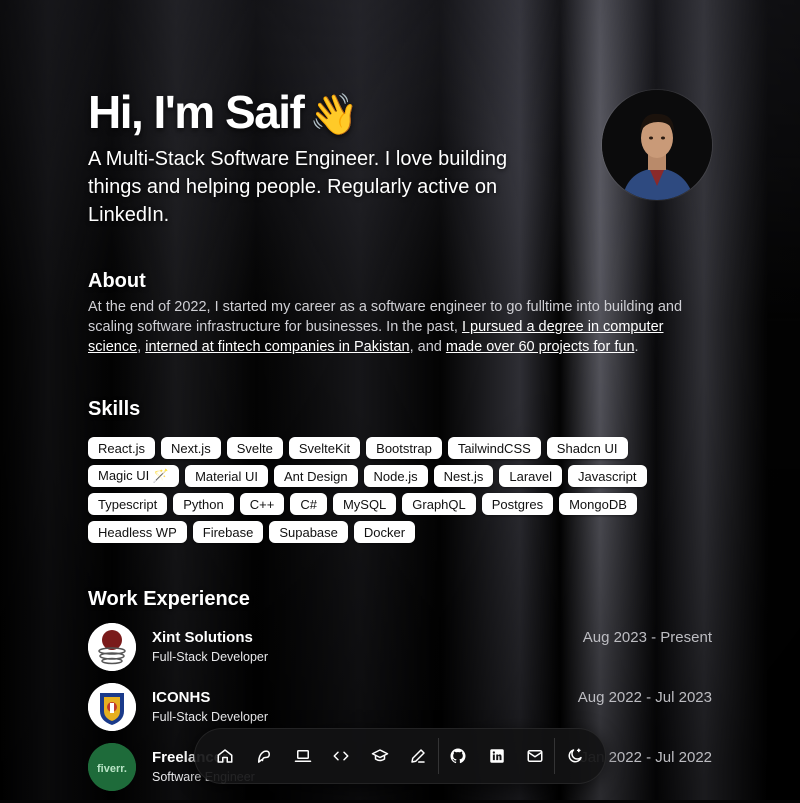  I want to click on skill-badge: Headless WP, so click(137, 532).